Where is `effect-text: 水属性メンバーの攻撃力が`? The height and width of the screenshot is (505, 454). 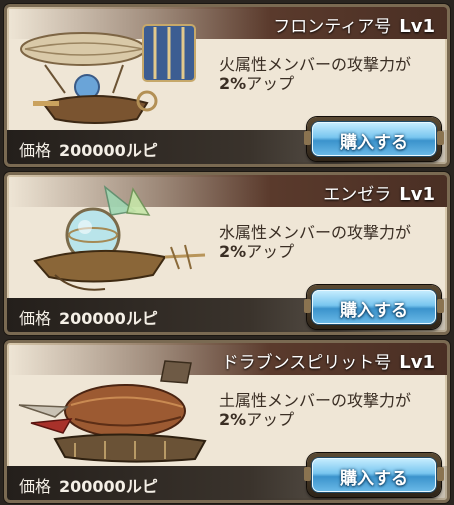
effect-text: 水属性メンバーの攻撃力が is located at coordinates (315, 232).